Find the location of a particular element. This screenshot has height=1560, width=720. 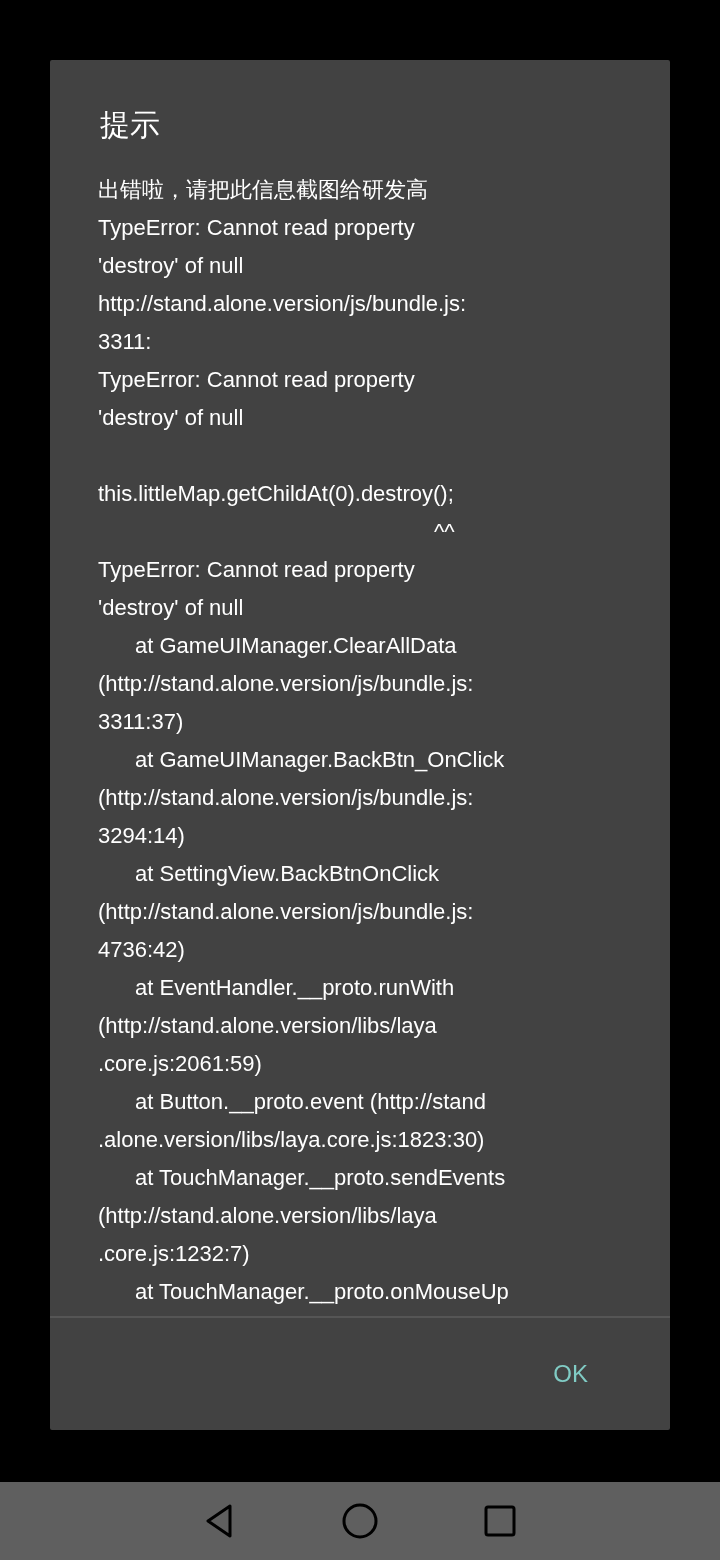

ok-button: OK is located at coordinates (570, 1374).